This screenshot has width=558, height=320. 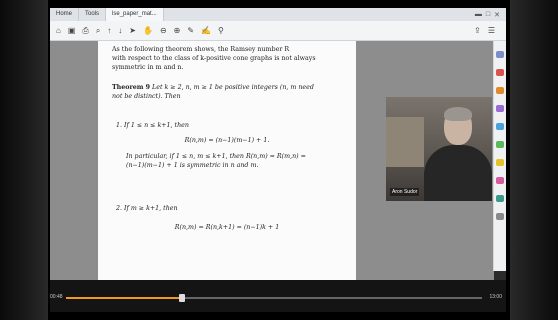 What do you see at coordinates (495, 297) in the screenshot?
I see `time-total: 13:00` at bounding box center [495, 297].